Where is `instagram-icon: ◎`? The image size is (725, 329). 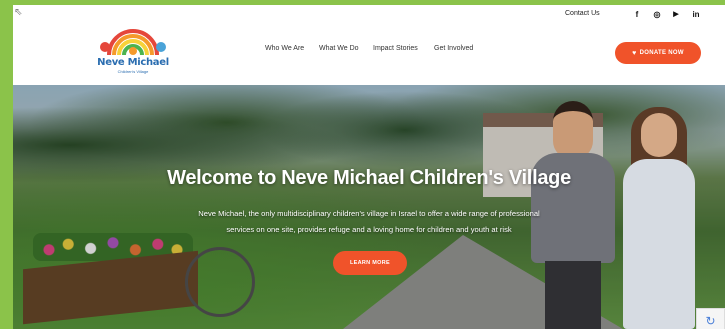
instagram-icon: ◎ is located at coordinates (657, 14).